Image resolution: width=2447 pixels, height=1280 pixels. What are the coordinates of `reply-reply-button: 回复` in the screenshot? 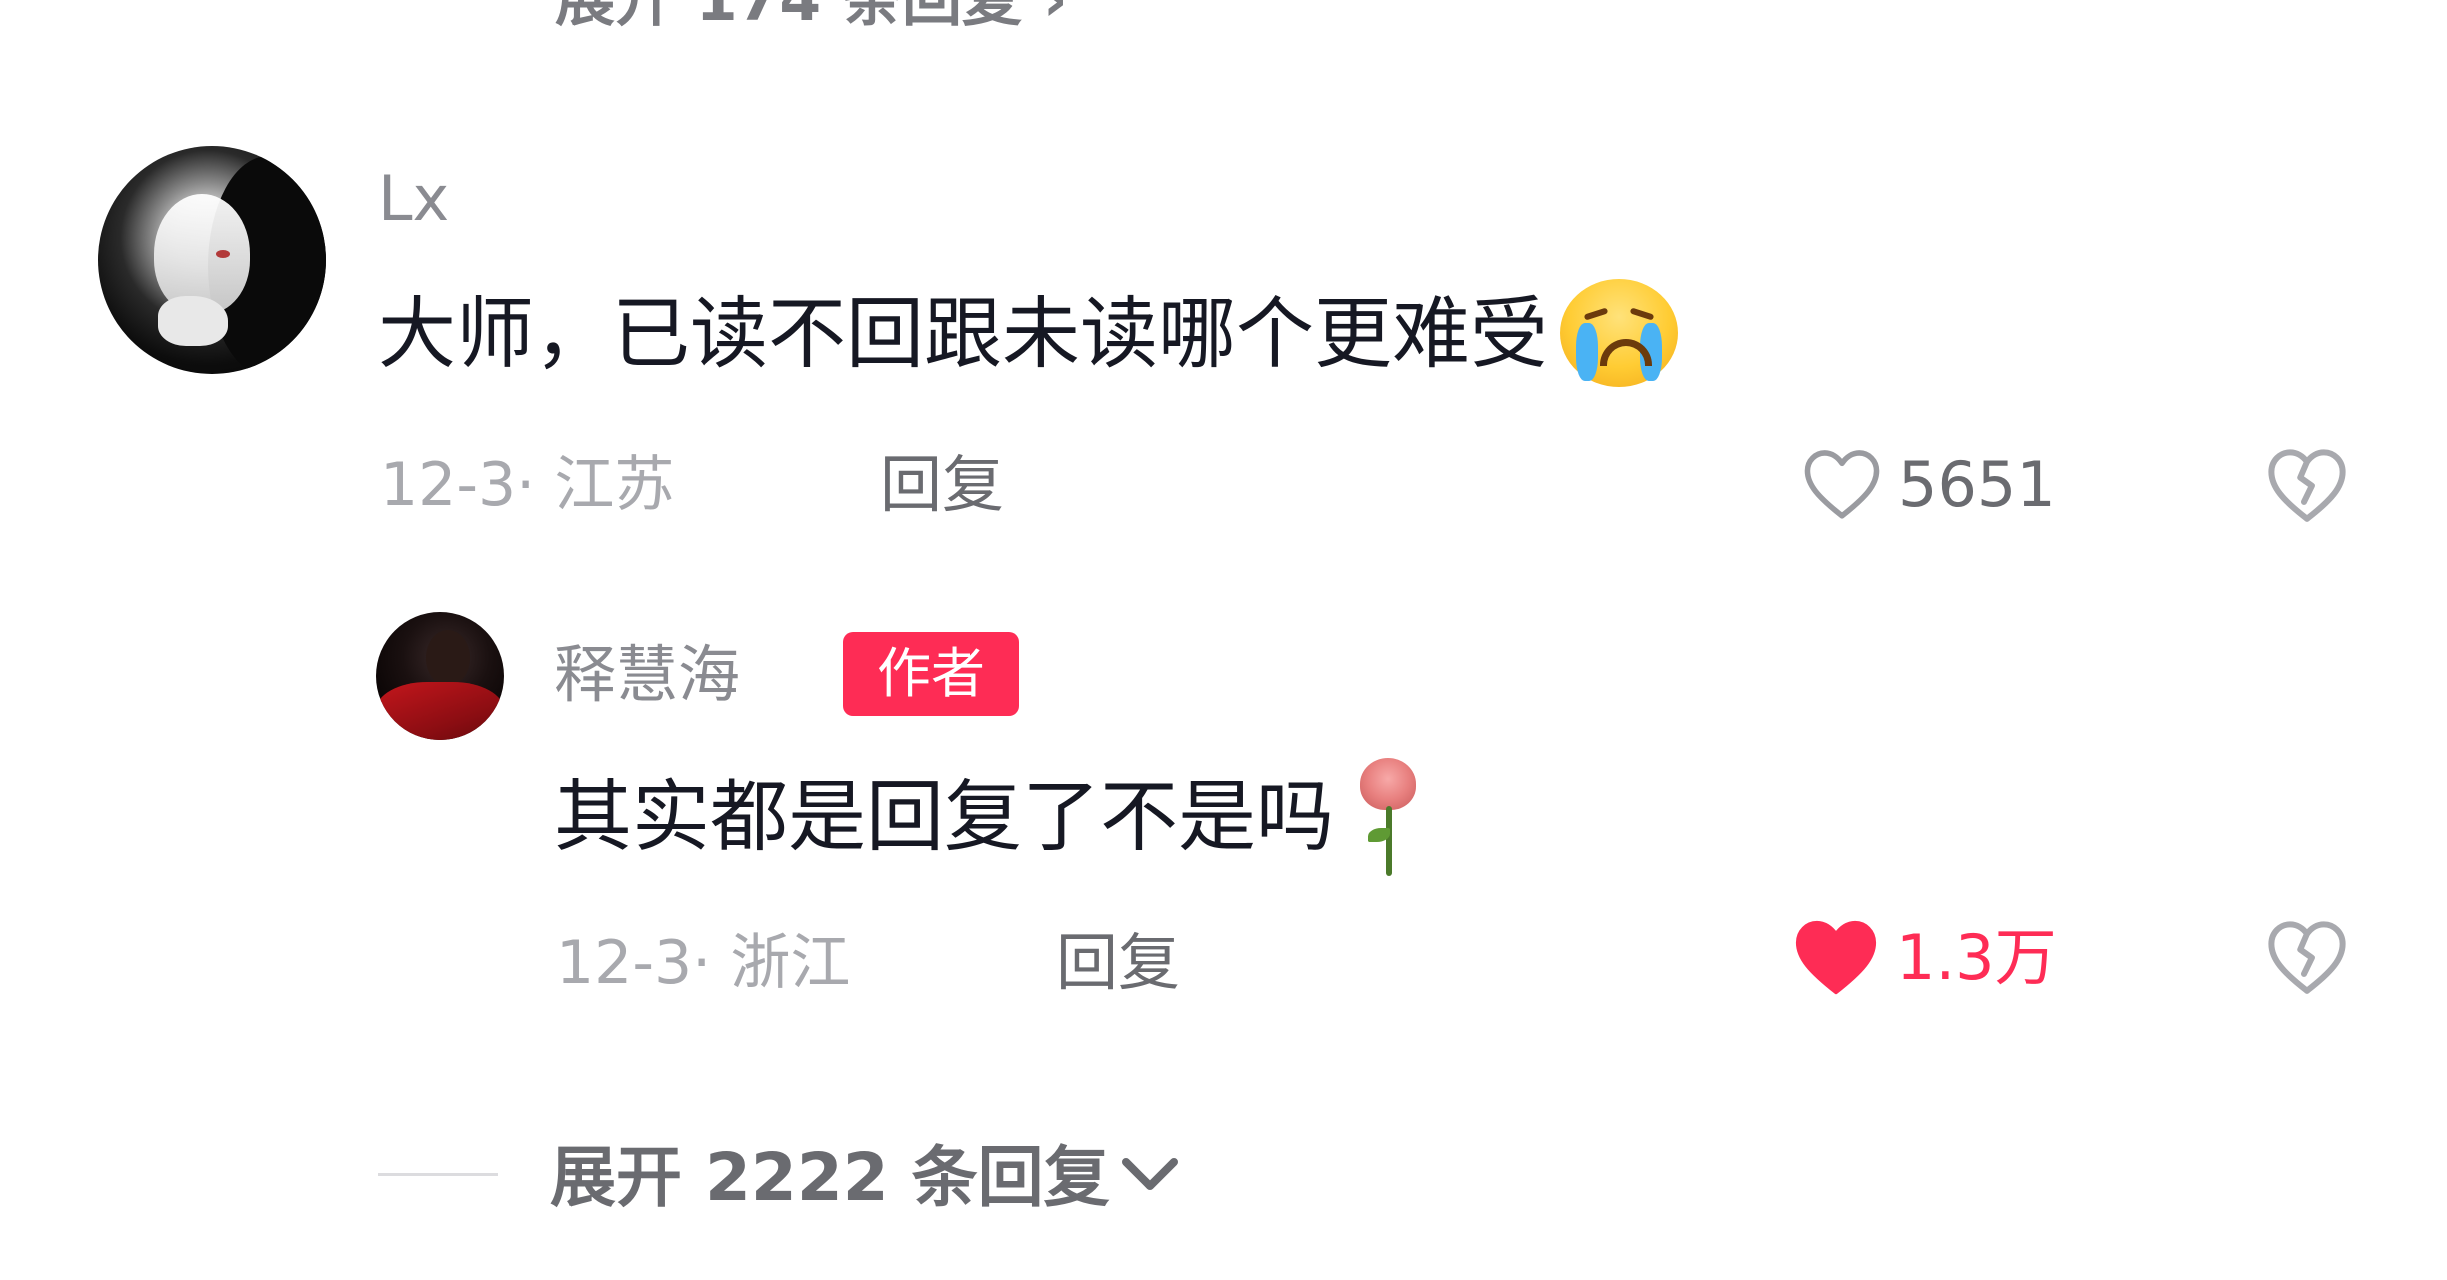 It's located at (1118, 963).